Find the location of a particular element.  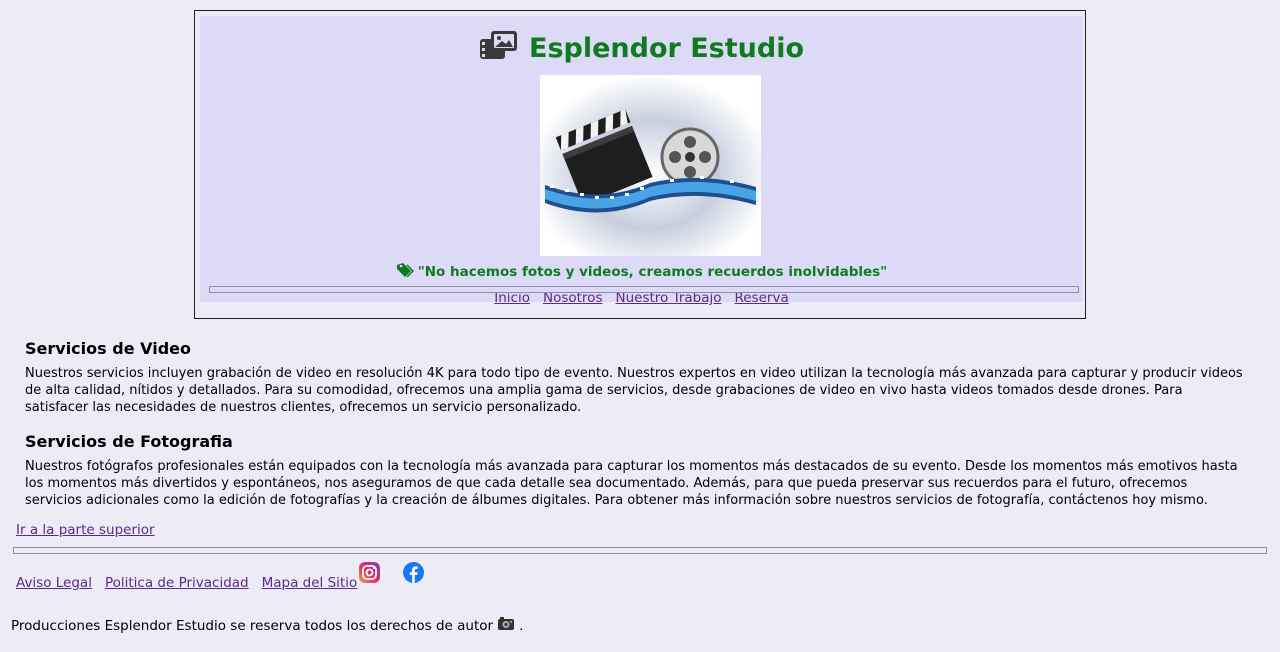

main-navigation: Inicio Nosotros Nuestro Trabajo Reserva is located at coordinates (641, 300).